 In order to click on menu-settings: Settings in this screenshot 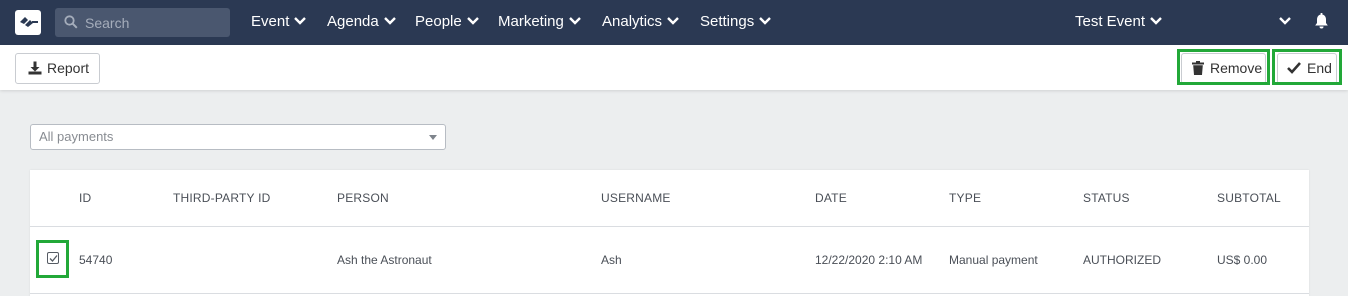, I will do `click(736, 23)`.